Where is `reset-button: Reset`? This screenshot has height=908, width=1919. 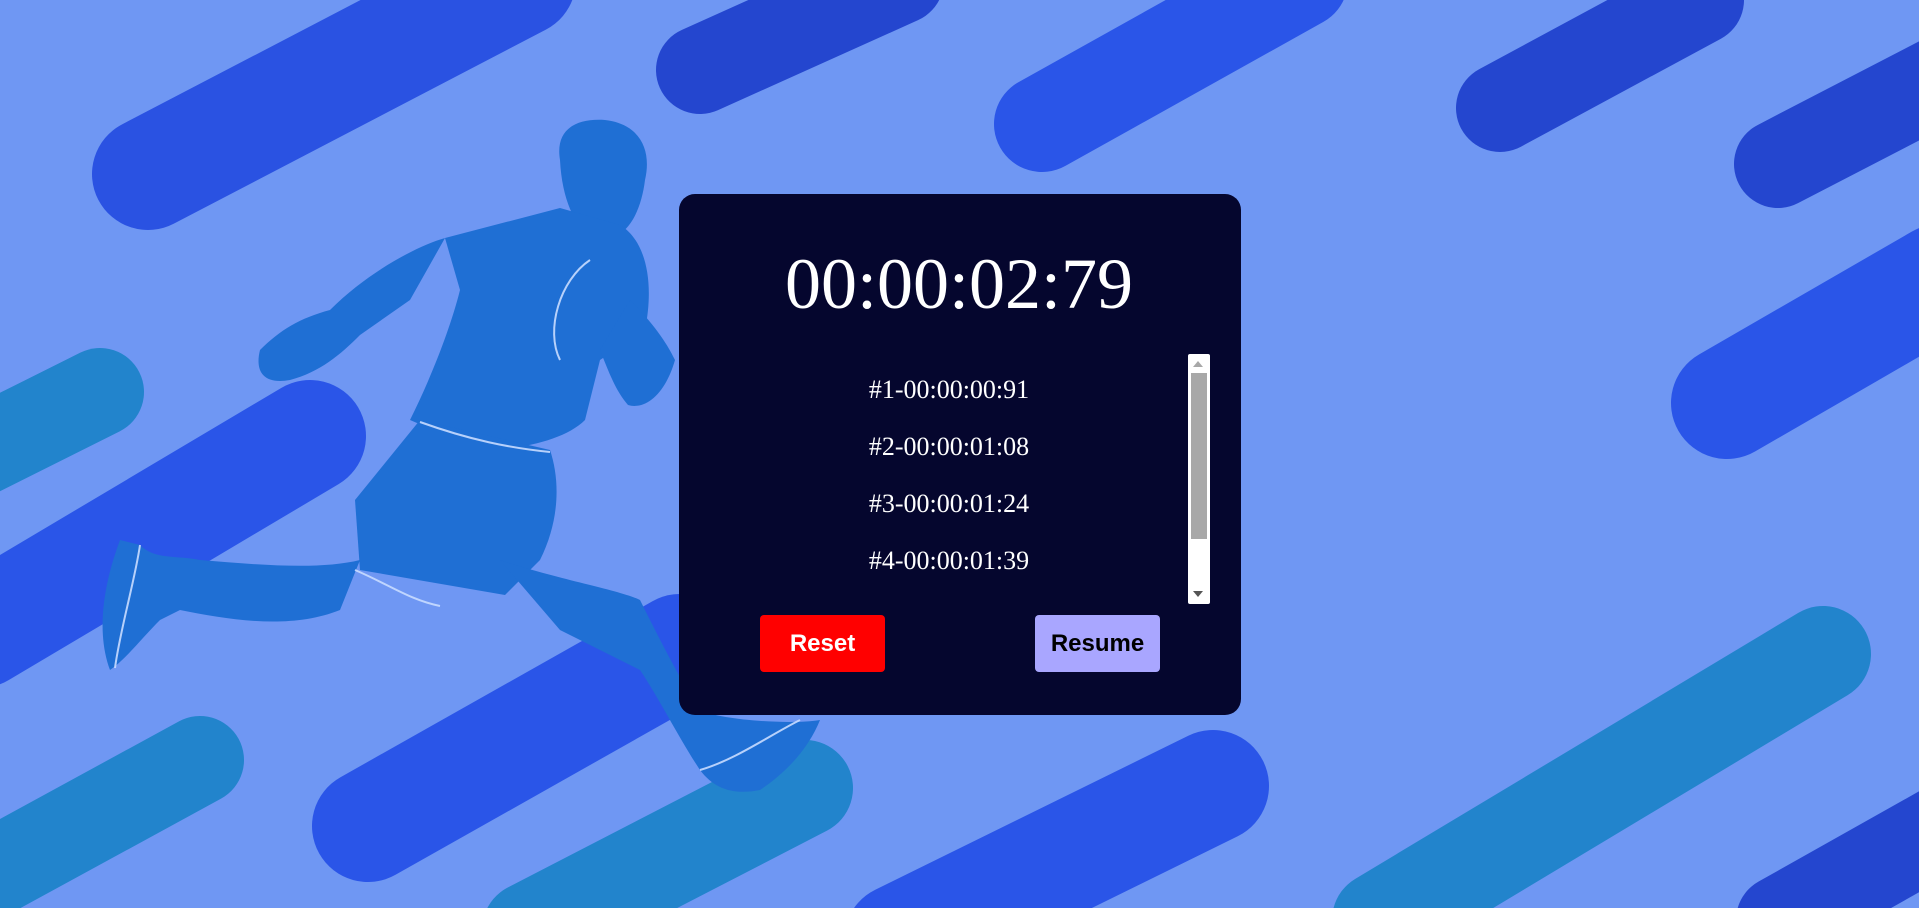
reset-button: Reset is located at coordinates (822, 643).